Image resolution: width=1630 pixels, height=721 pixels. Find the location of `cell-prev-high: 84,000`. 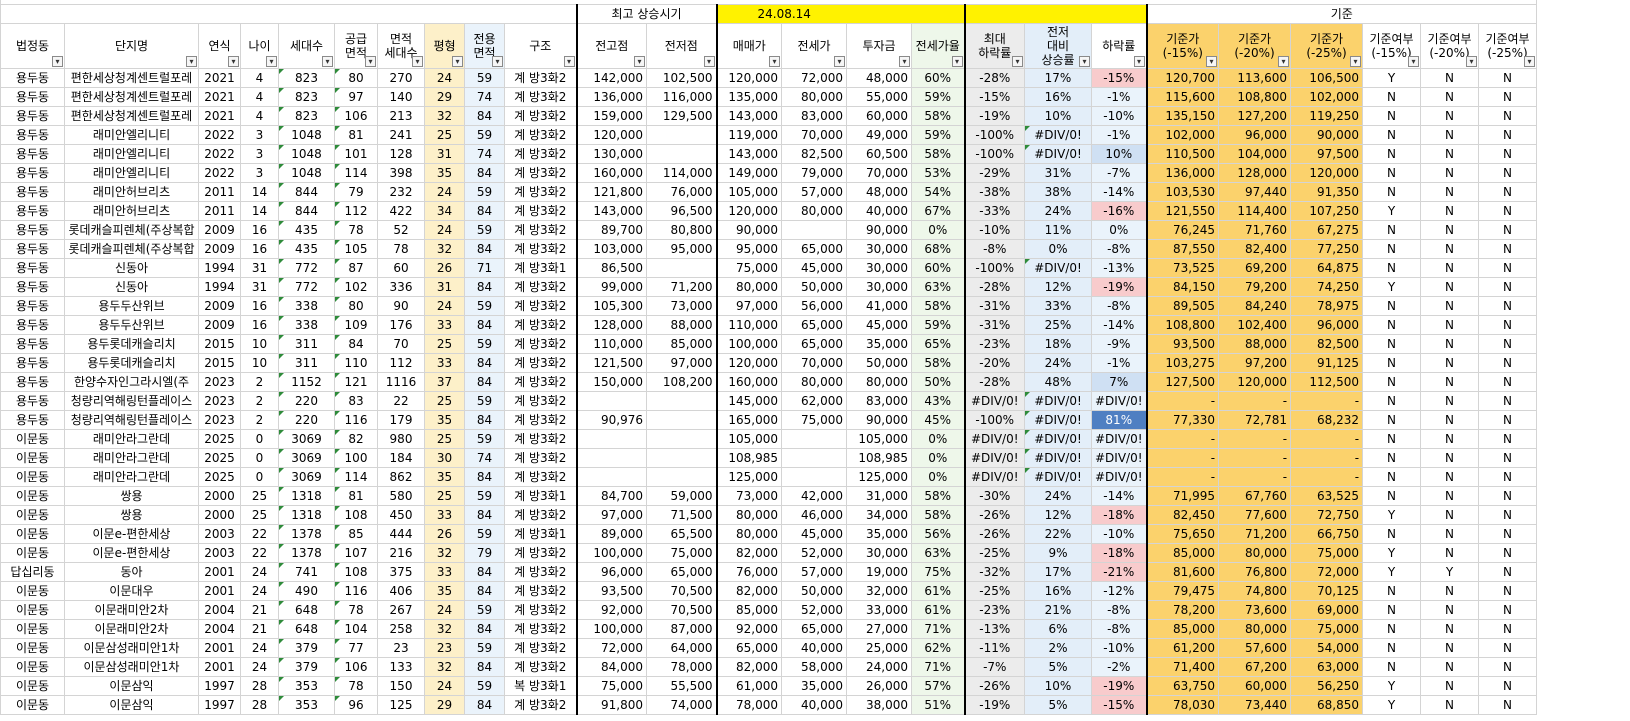

cell-prev-high: 84,000 is located at coordinates (611, 667).